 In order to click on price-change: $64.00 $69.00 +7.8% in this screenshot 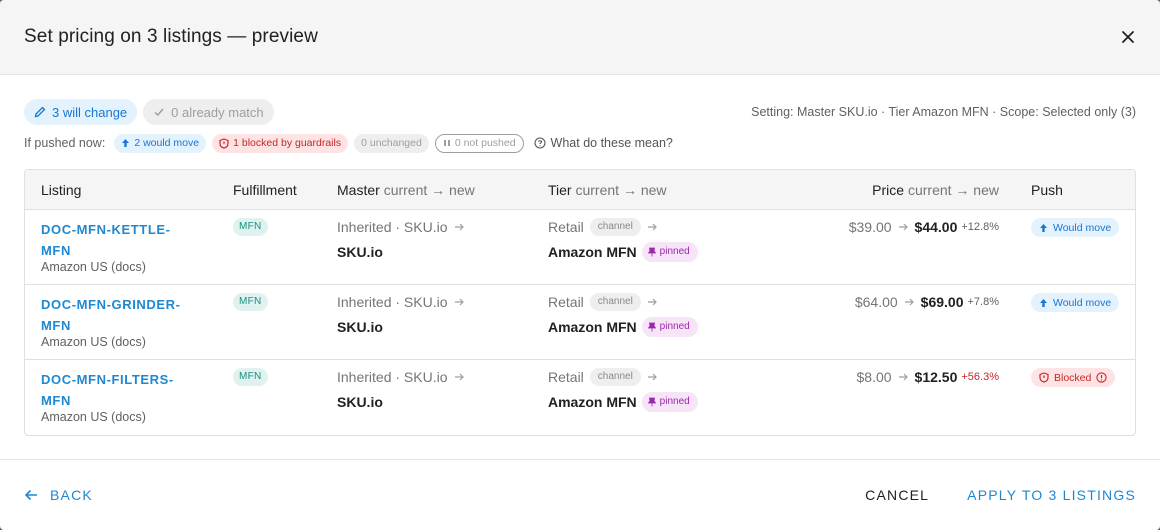, I will do `click(927, 302)`.